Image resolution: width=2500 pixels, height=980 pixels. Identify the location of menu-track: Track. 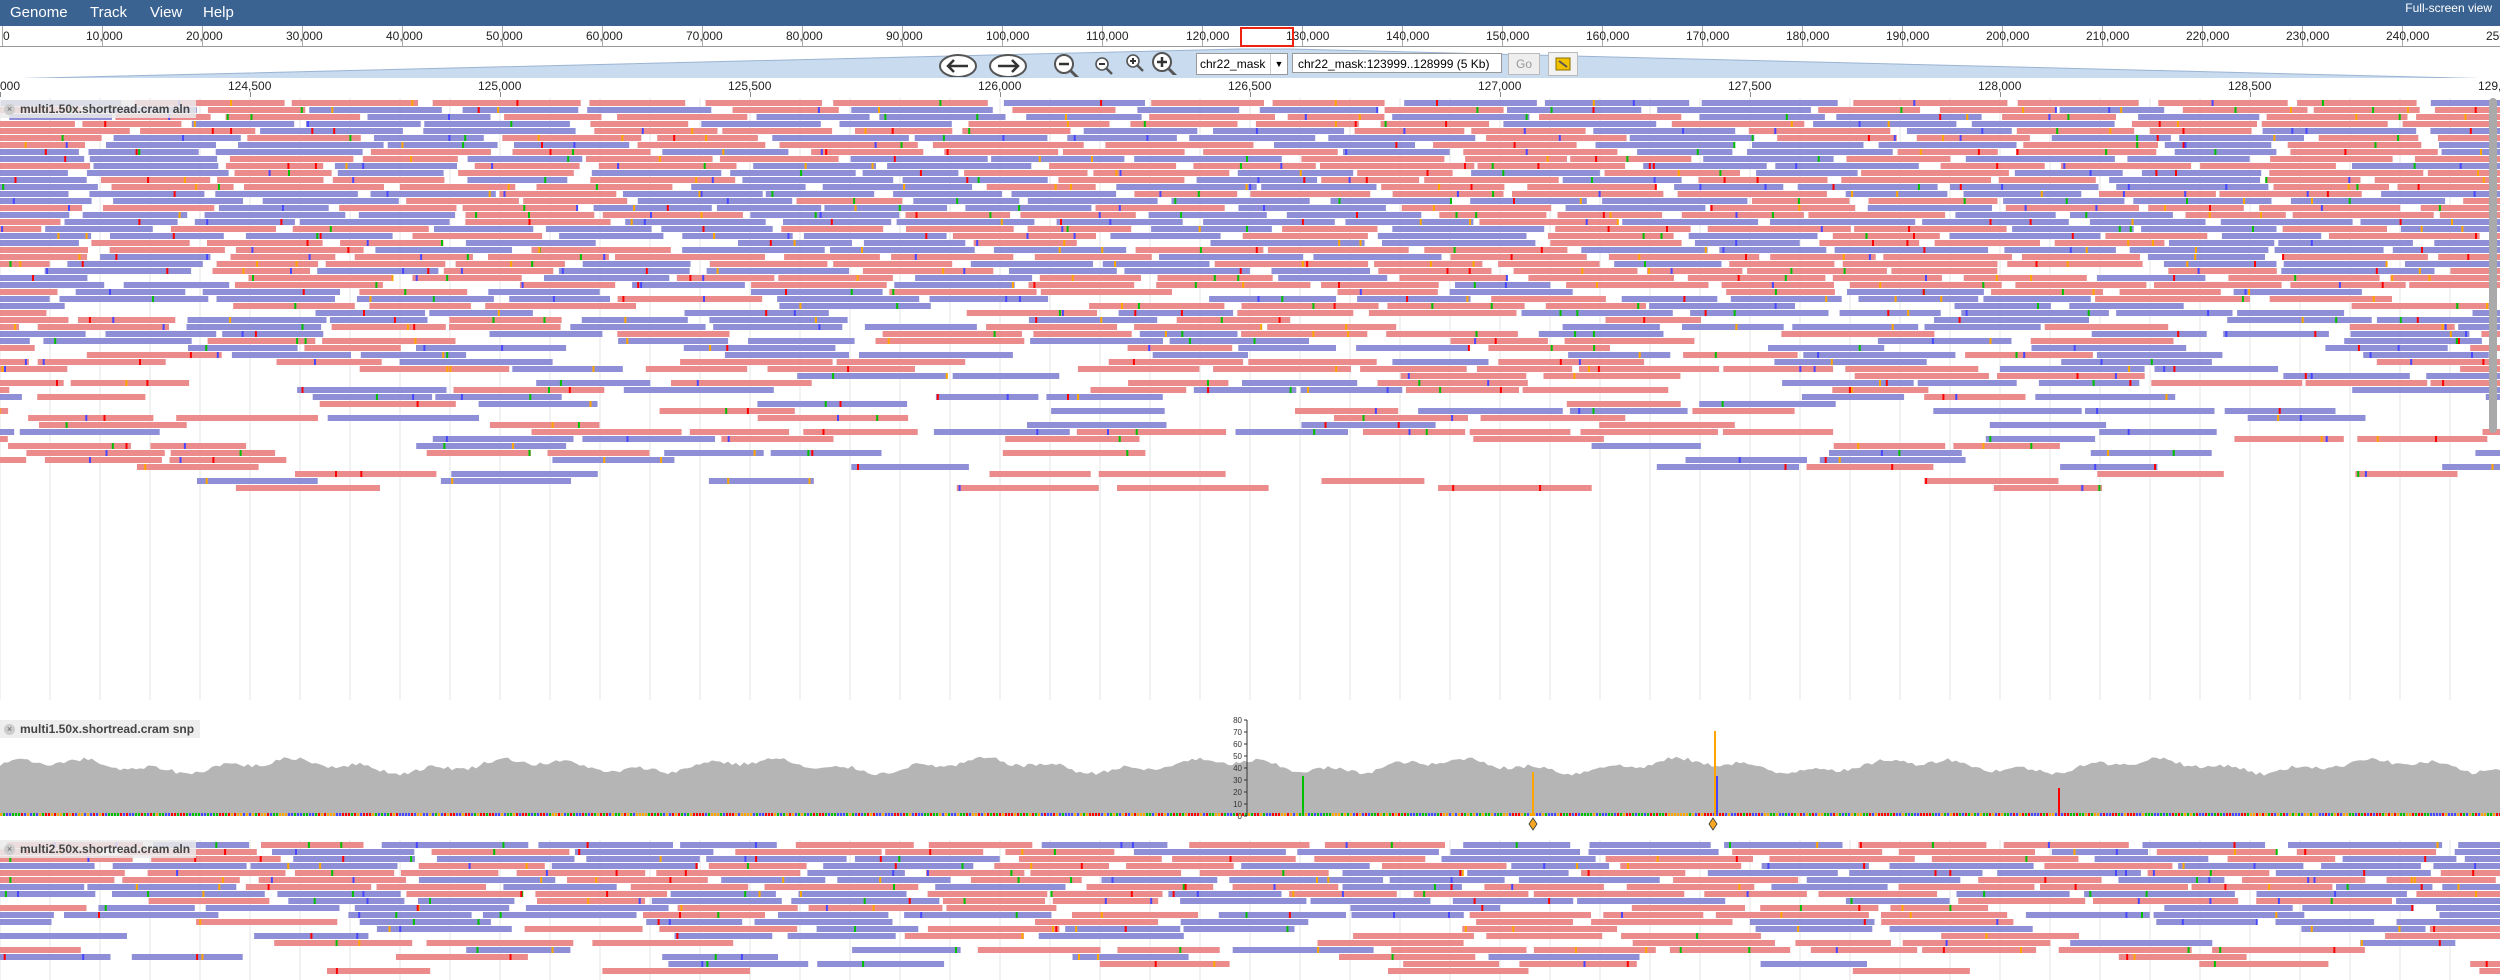
(108, 12).